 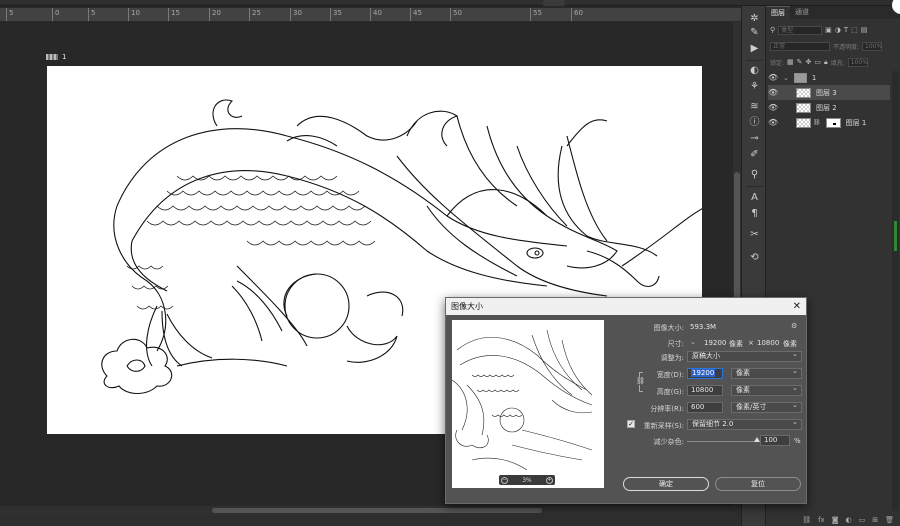 What do you see at coordinates (864, 30) in the screenshot?
I see `filter-smart-icon: ▤` at bounding box center [864, 30].